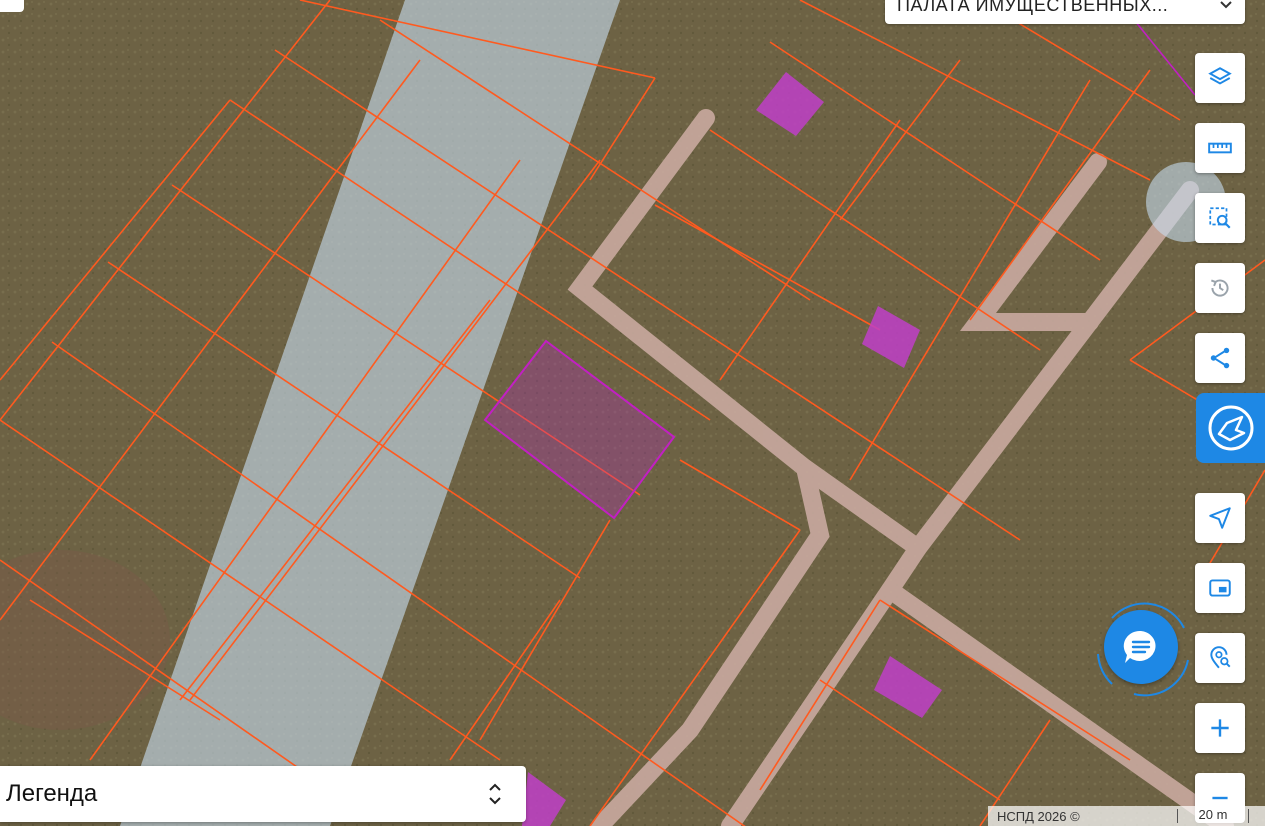  I want to click on map-info-icon, so click(1230, 428).